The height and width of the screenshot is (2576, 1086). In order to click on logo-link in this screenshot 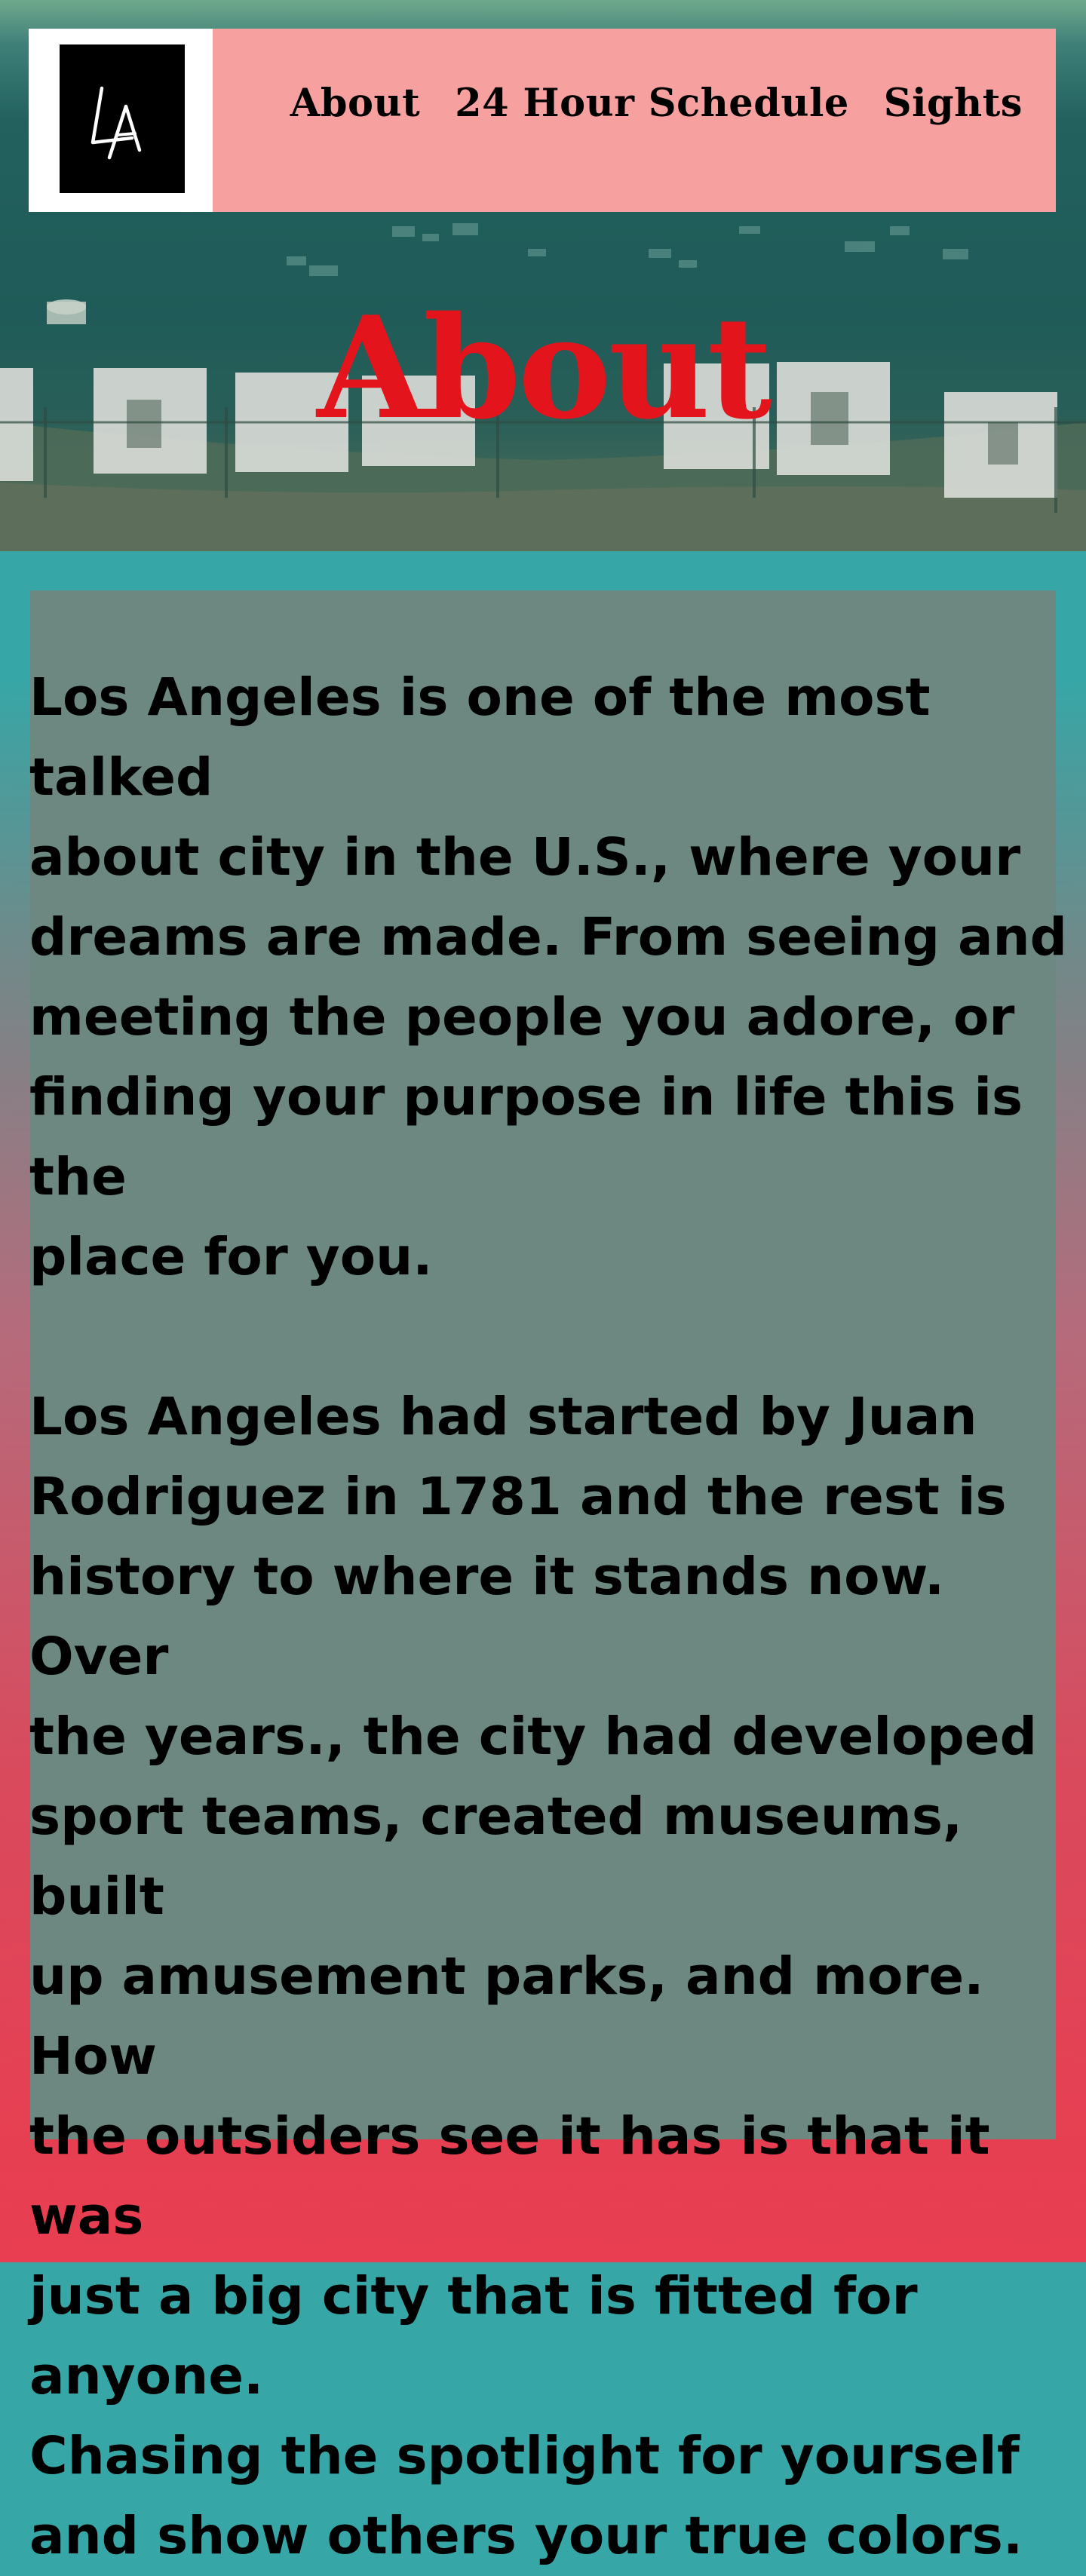, I will do `click(121, 120)`.